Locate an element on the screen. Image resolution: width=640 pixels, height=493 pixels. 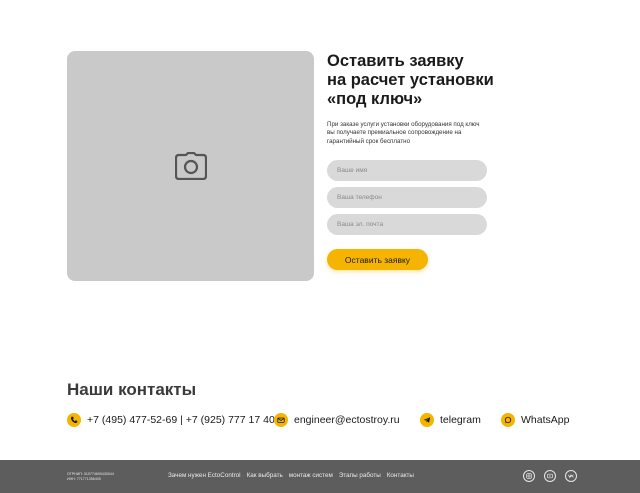
instagram-link is located at coordinates (529, 476).